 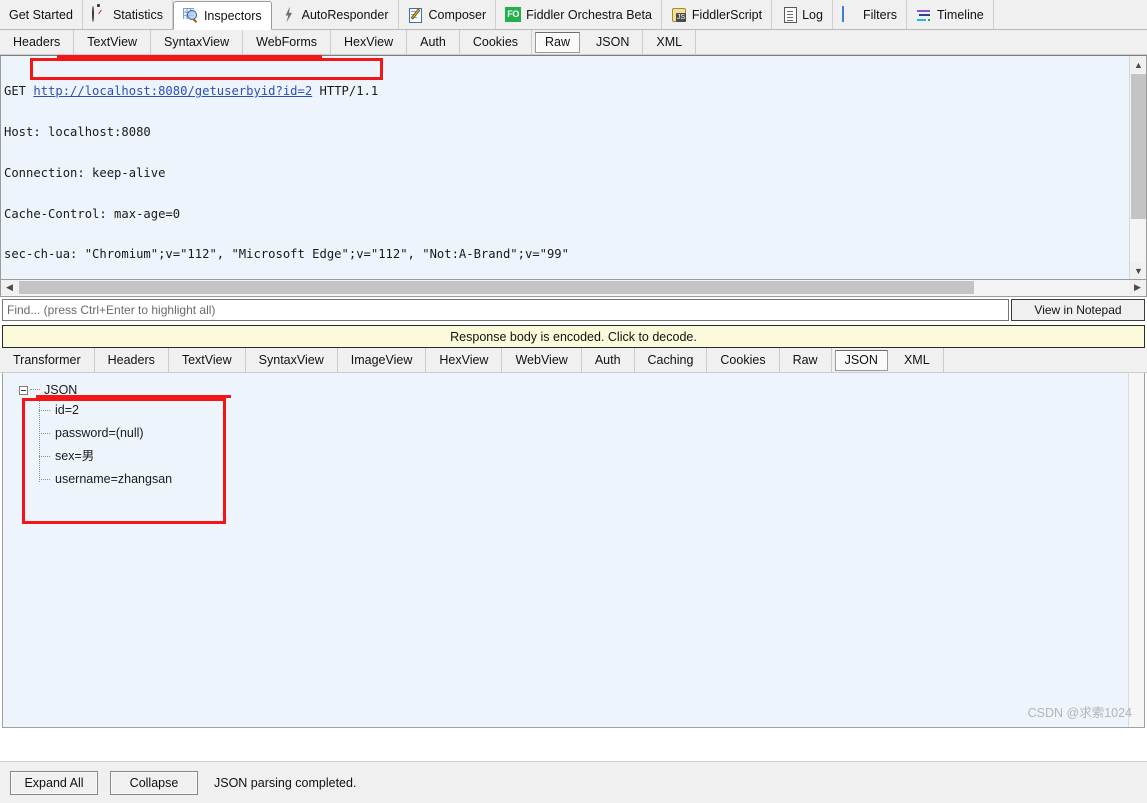 I want to click on main-tab-composer: Composer, so click(x=448, y=14).